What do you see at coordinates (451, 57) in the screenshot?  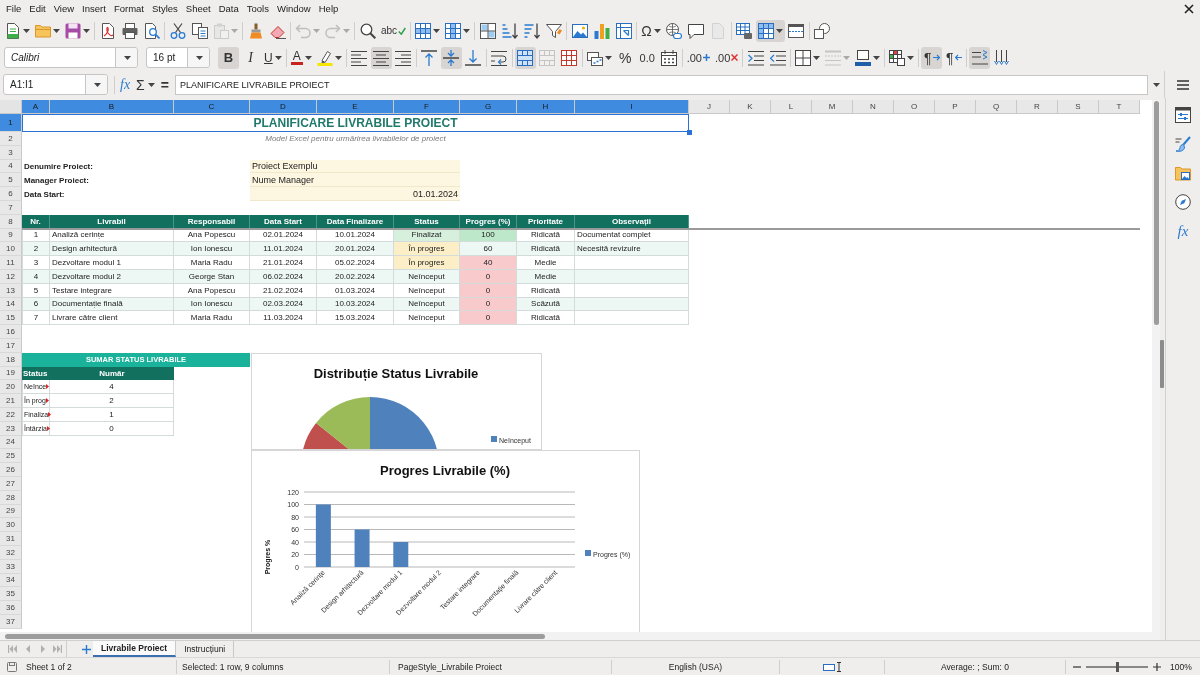 I see `center-vertically-button` at bounding box center [451, 57].